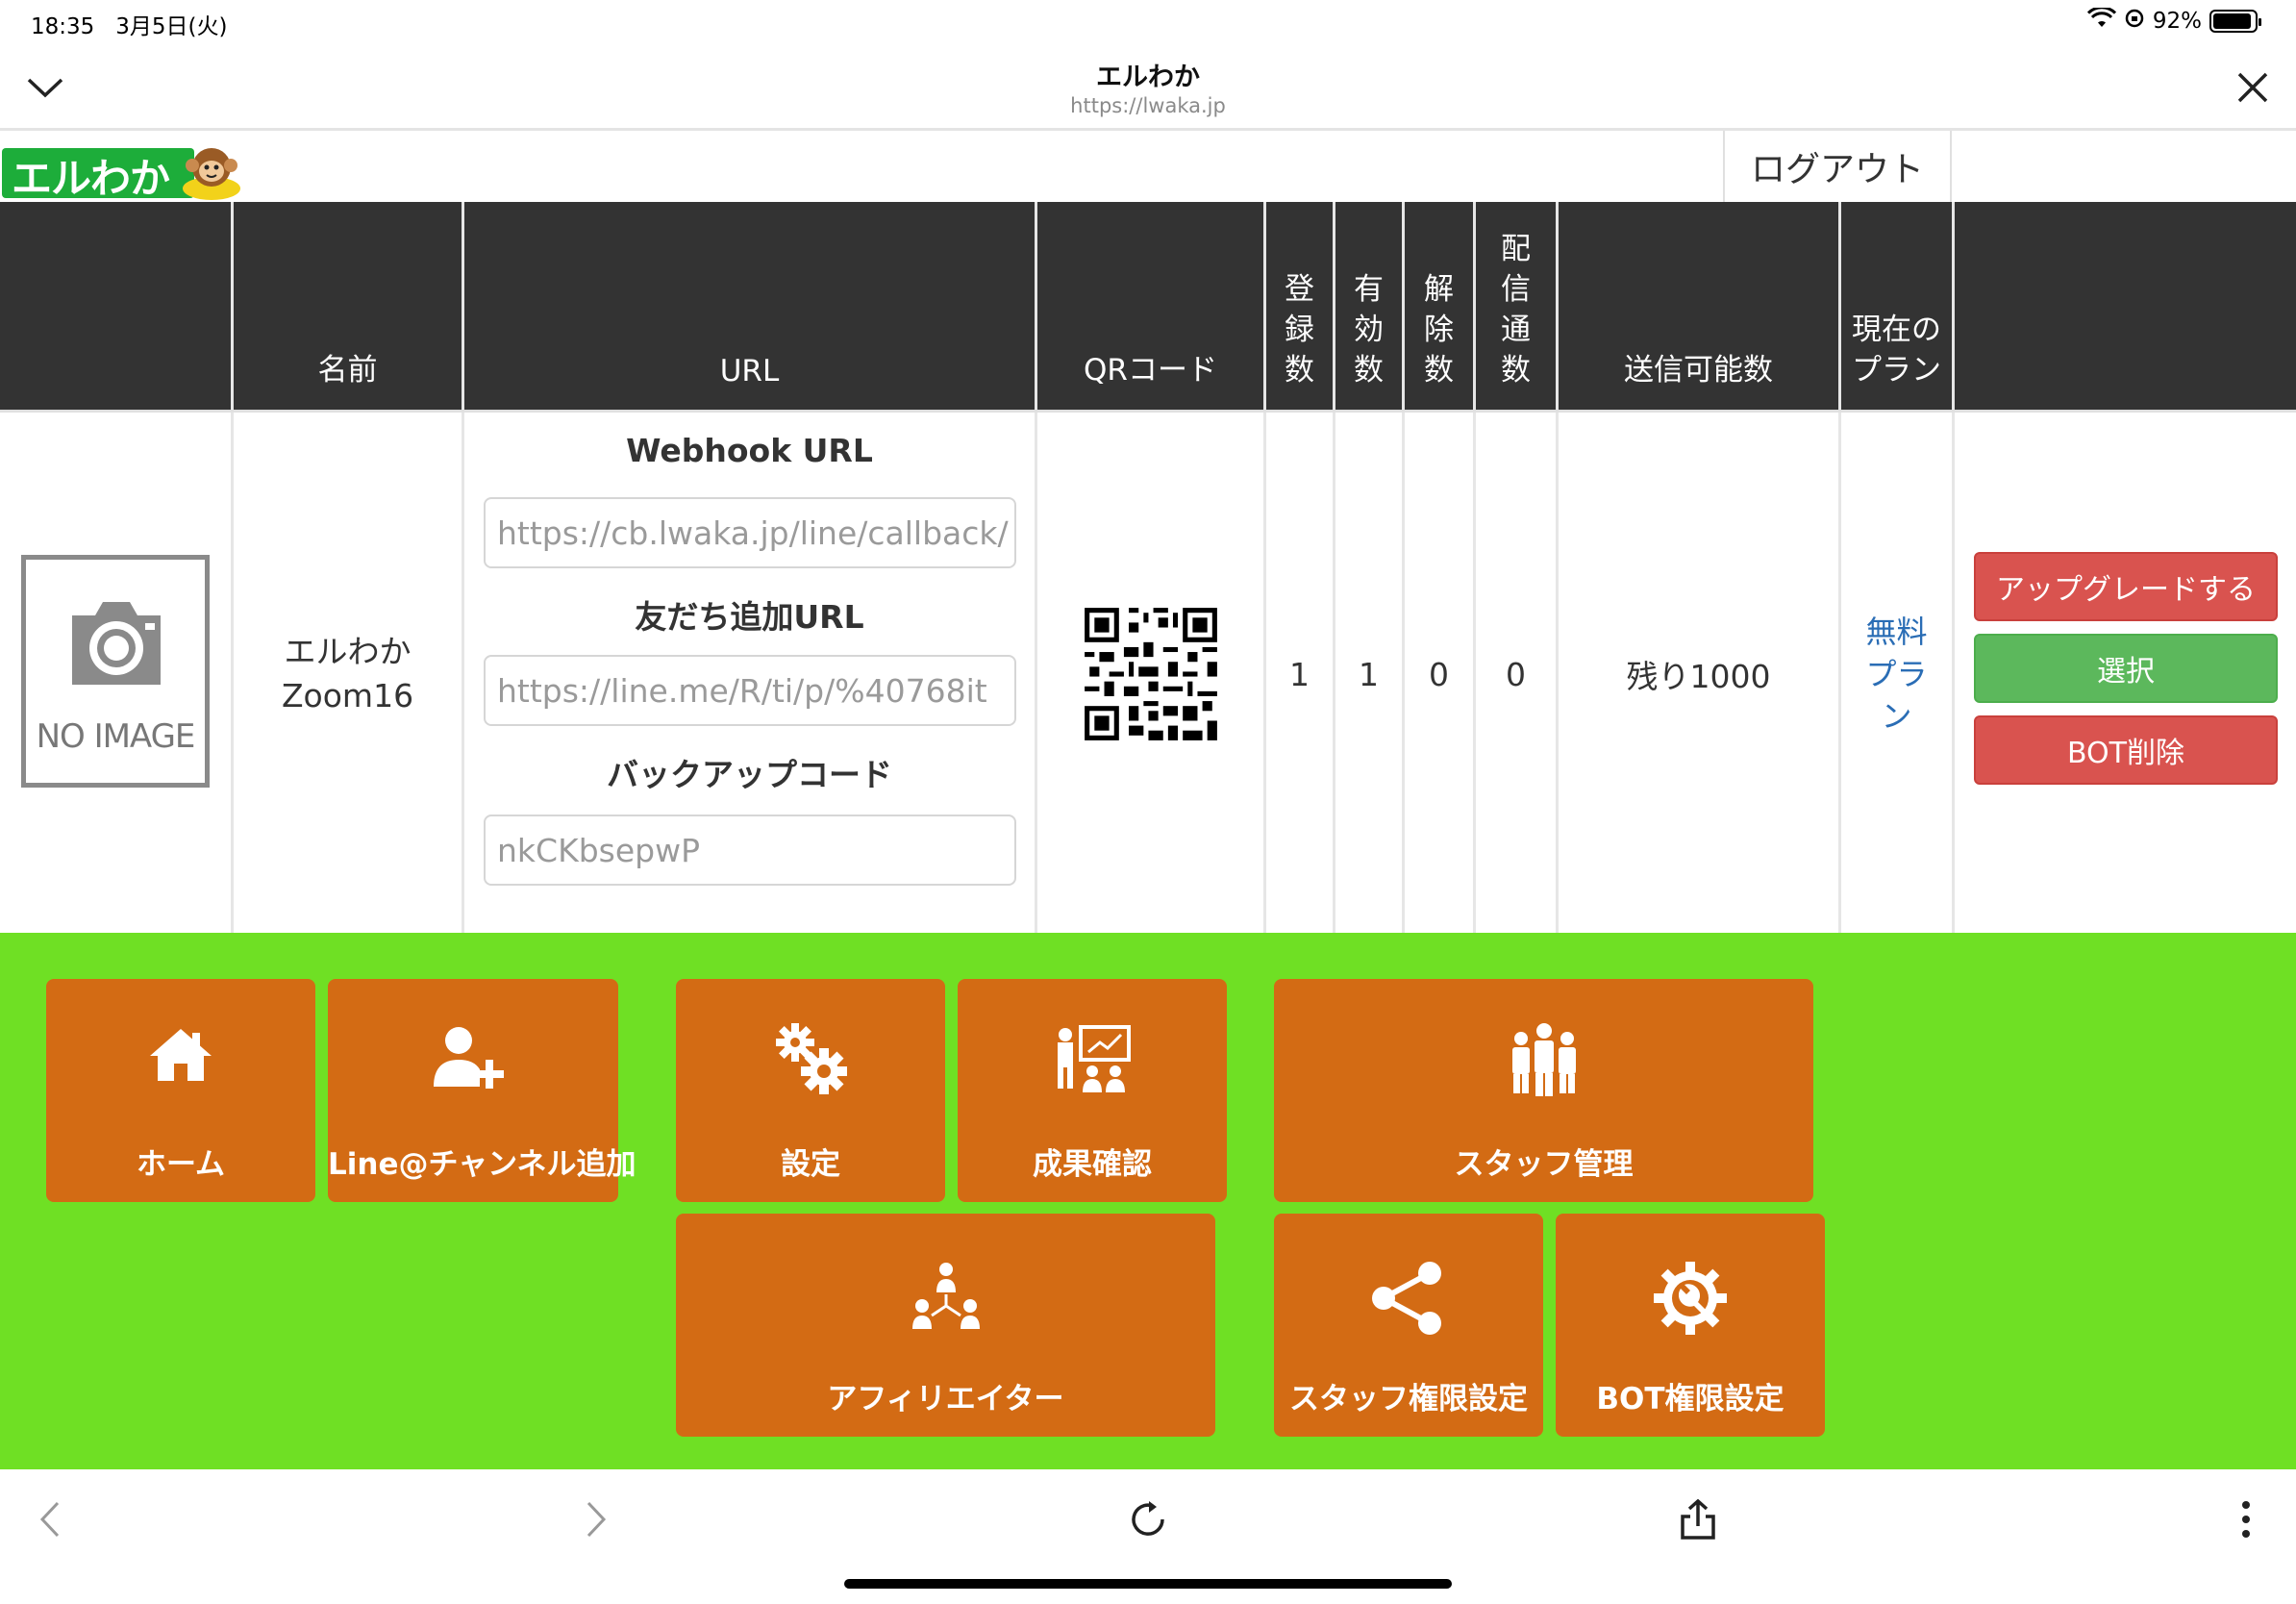  I want to click on bot-name-line1: エルわか, so click(348, 651).